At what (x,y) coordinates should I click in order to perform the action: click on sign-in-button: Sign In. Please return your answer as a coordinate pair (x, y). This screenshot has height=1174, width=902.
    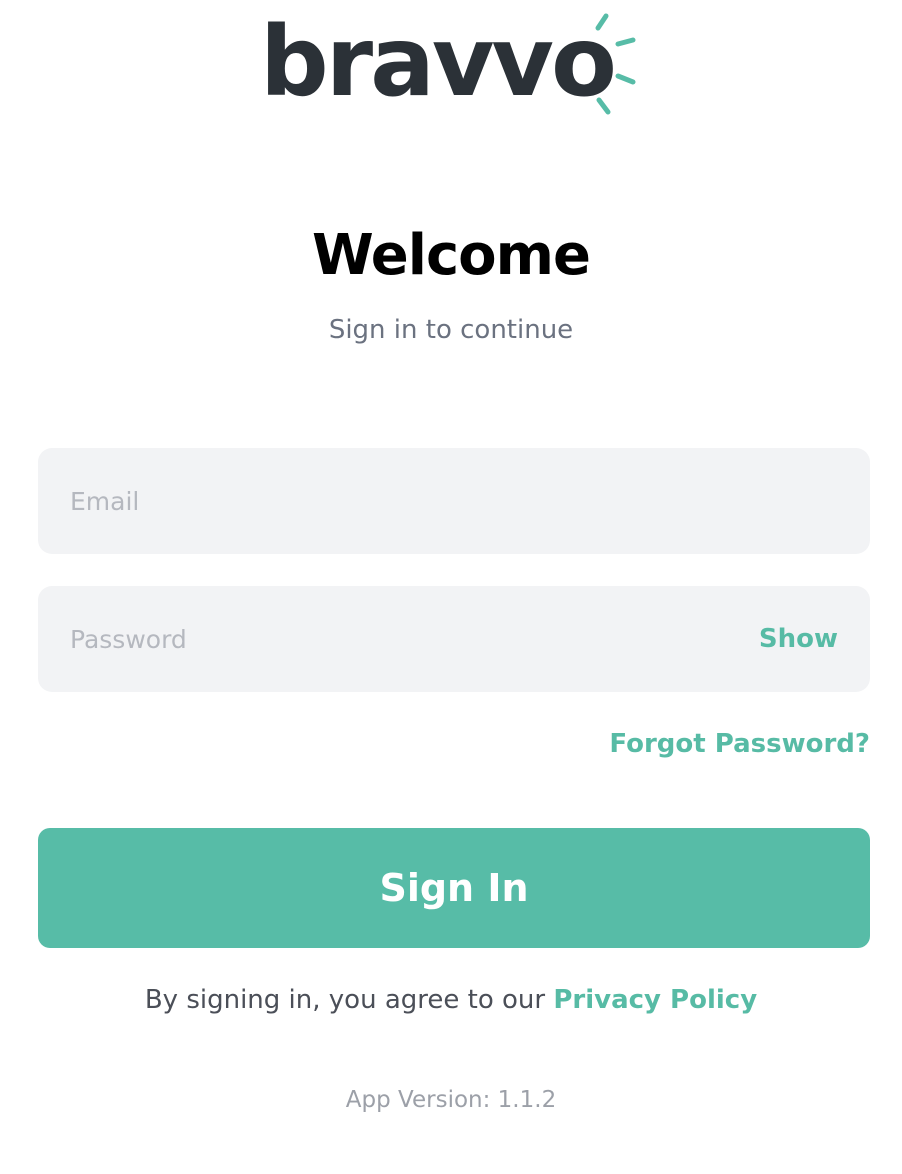
    Looking at the image, I should click on (454, 888).